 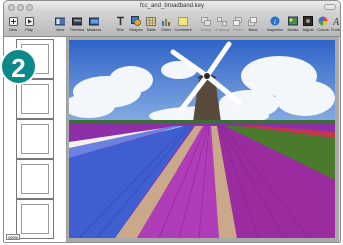 I want to click on shapes-label: Shapes, so click(x=136, y=29).